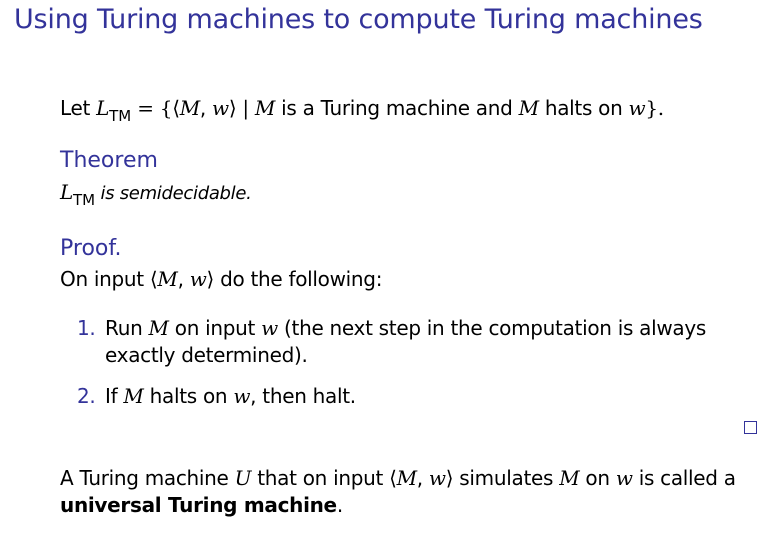 The height and width of the screenshot is (559, 774). What do you see at coordinates (86, 396) in the screenshot?
I see `step-number: 2.` at bounding box center [86, 396].